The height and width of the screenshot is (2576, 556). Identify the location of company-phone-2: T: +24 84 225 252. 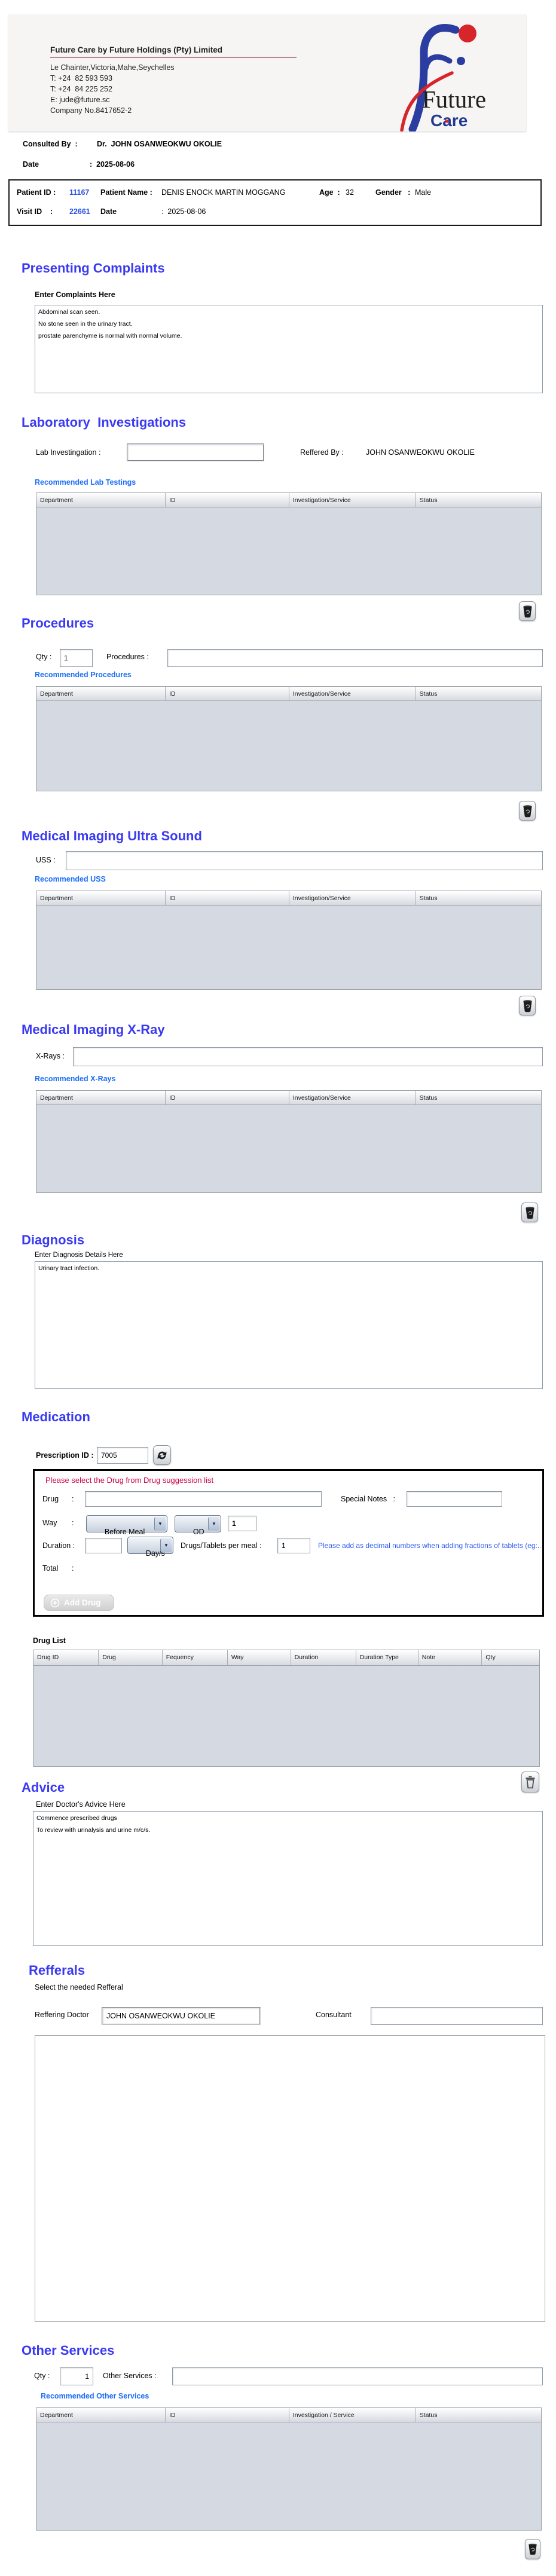
(81, 89).